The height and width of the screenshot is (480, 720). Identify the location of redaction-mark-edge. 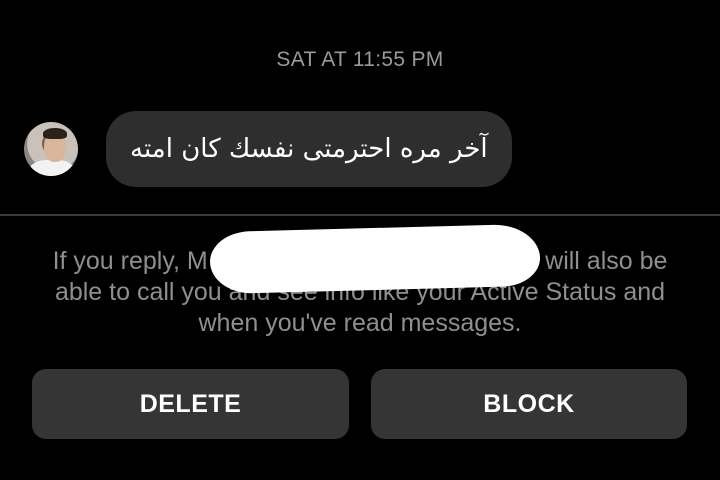
(507, 251).